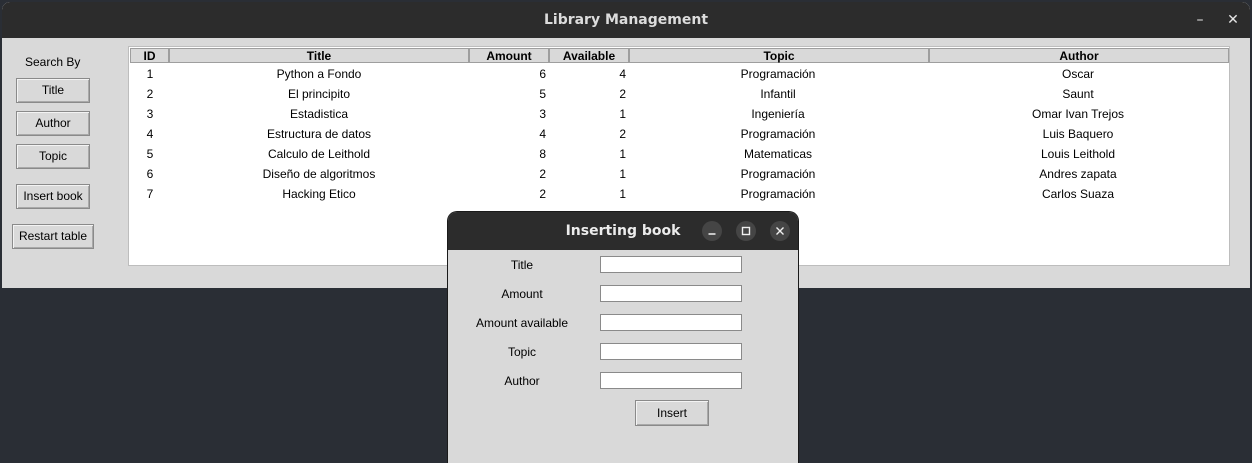  Describe the element at coordinates (542, 94) in the screenshot. I see `cell-amount: 5` at that location.